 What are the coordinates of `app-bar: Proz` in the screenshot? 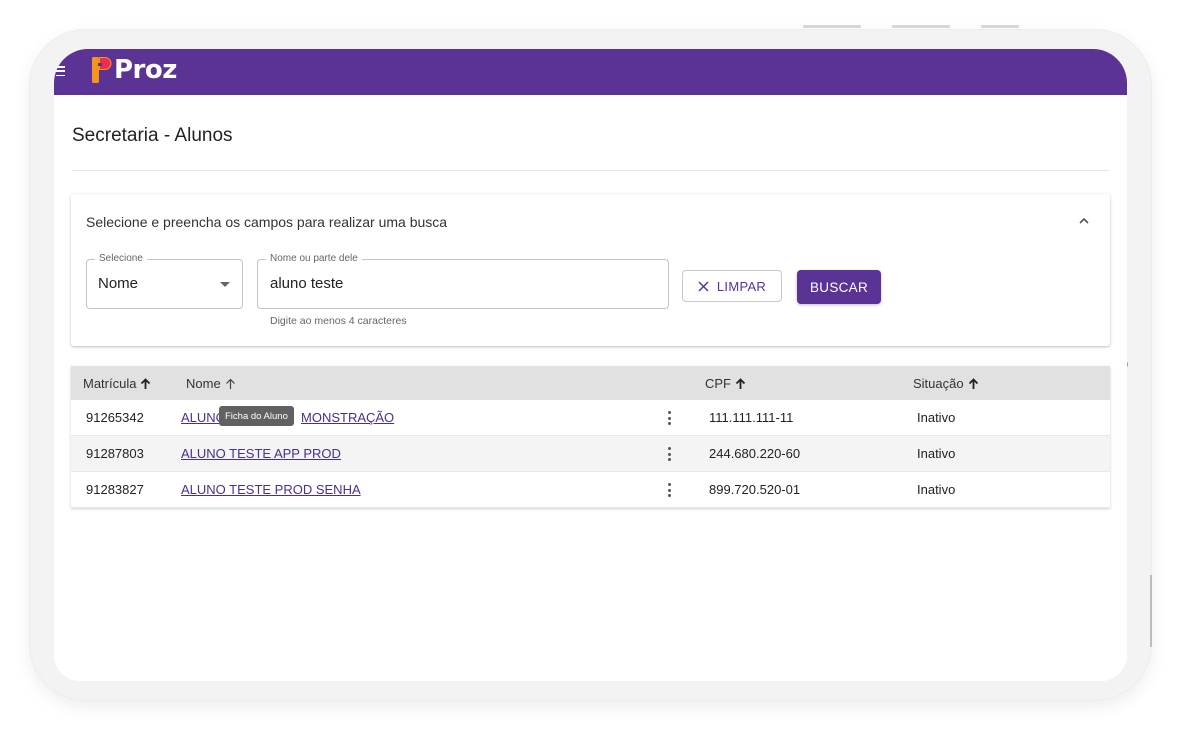 It's located at (590, 72).